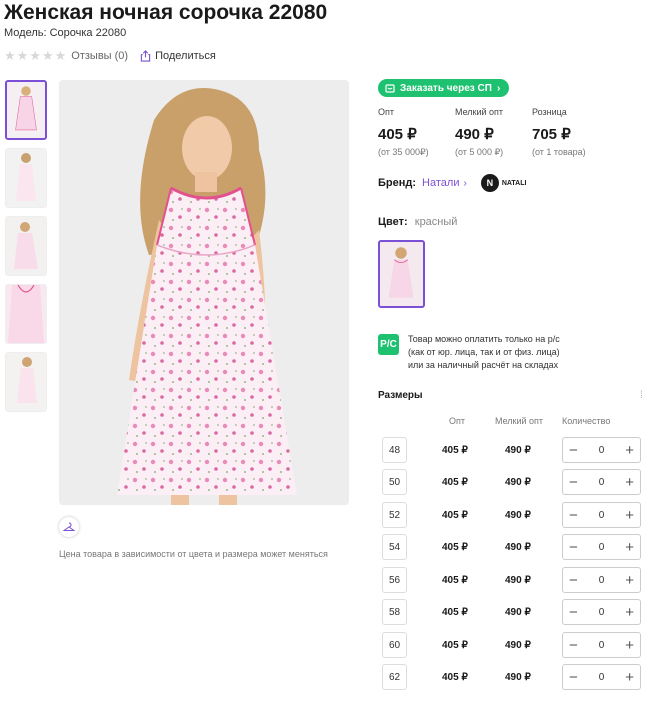 Image resolution: width=646 pixels, height=701 pixels. Describe the element at coordinates (641, 395) in the screenshot. I see `scroll-indicator: ⁞` at that location.